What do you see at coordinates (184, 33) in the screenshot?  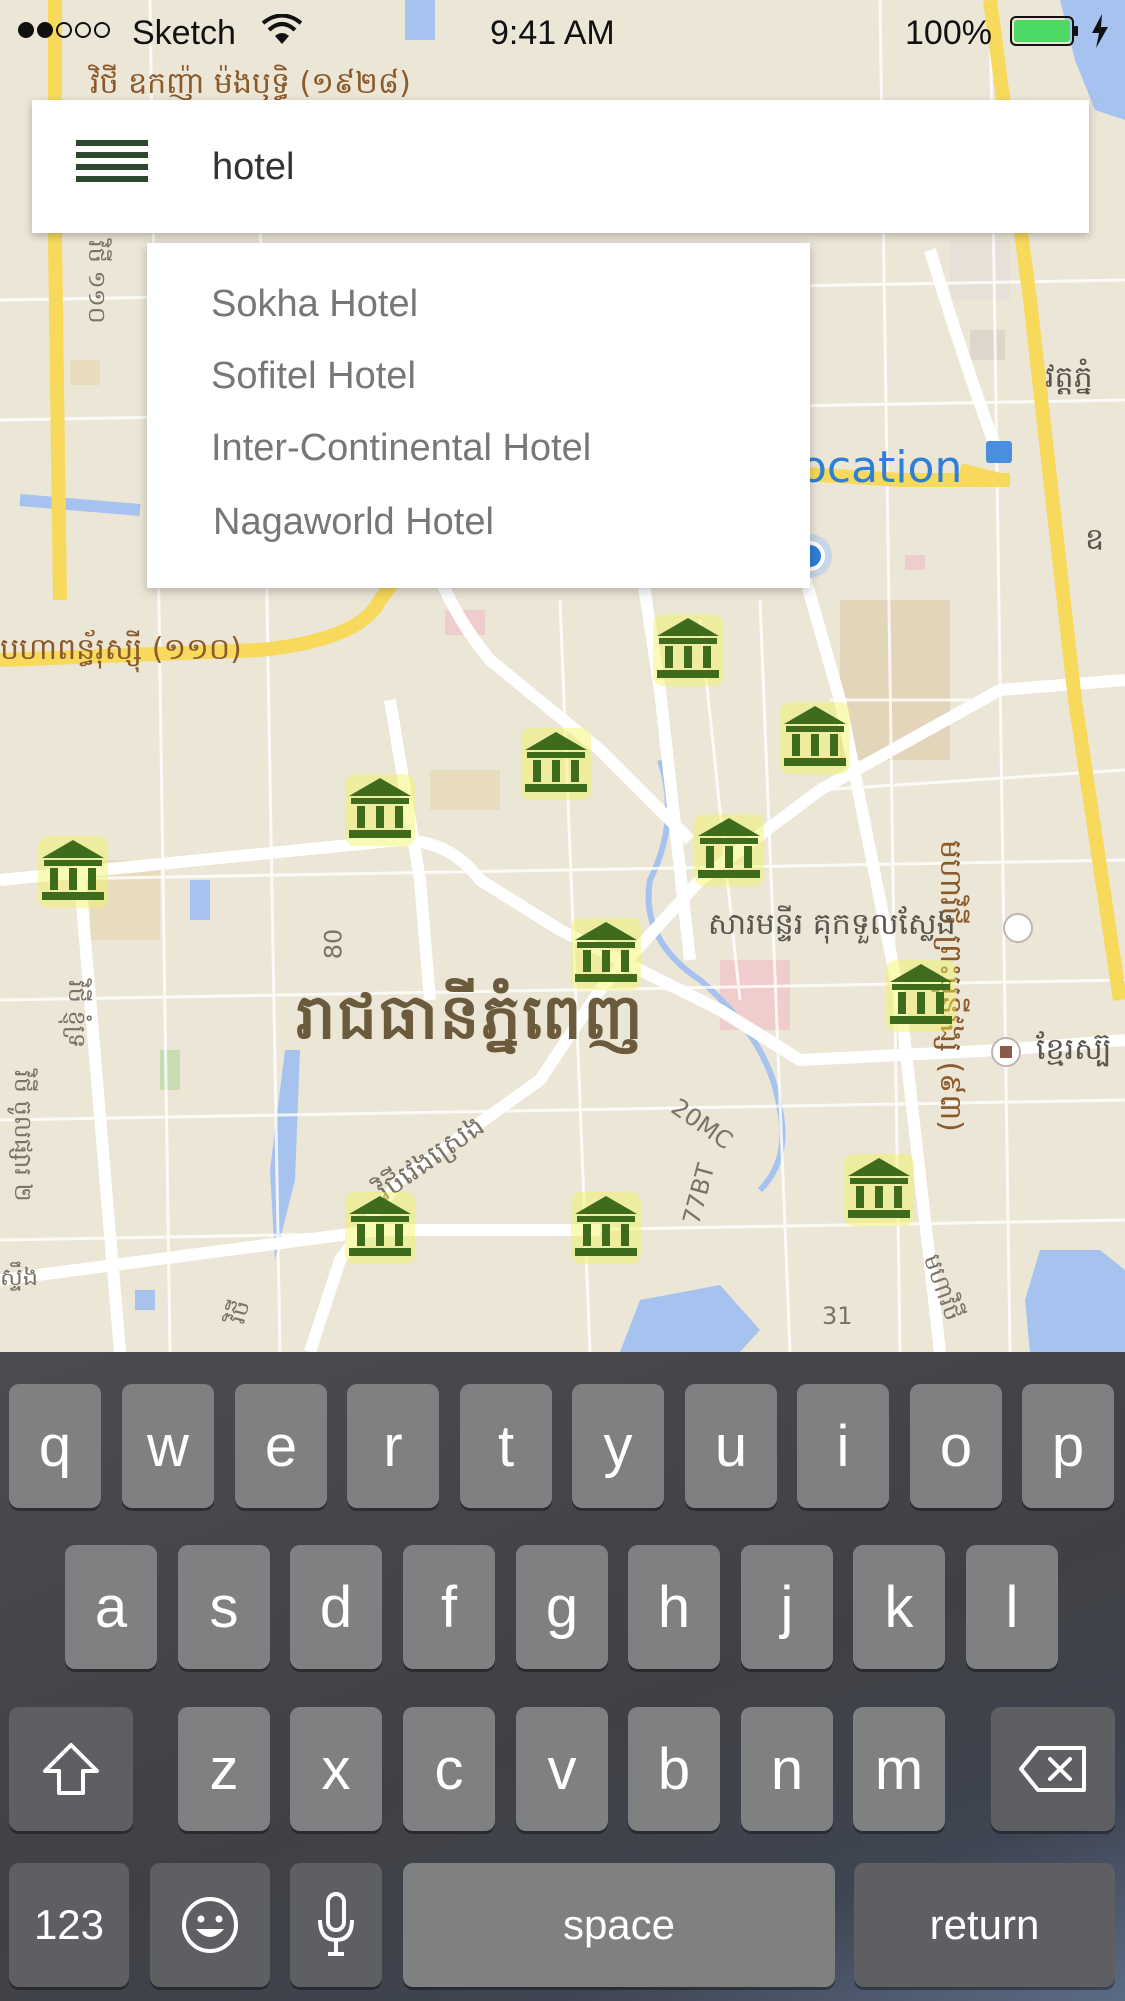 I see `carrier-name: Sketch` at bounding box center [184, 33].